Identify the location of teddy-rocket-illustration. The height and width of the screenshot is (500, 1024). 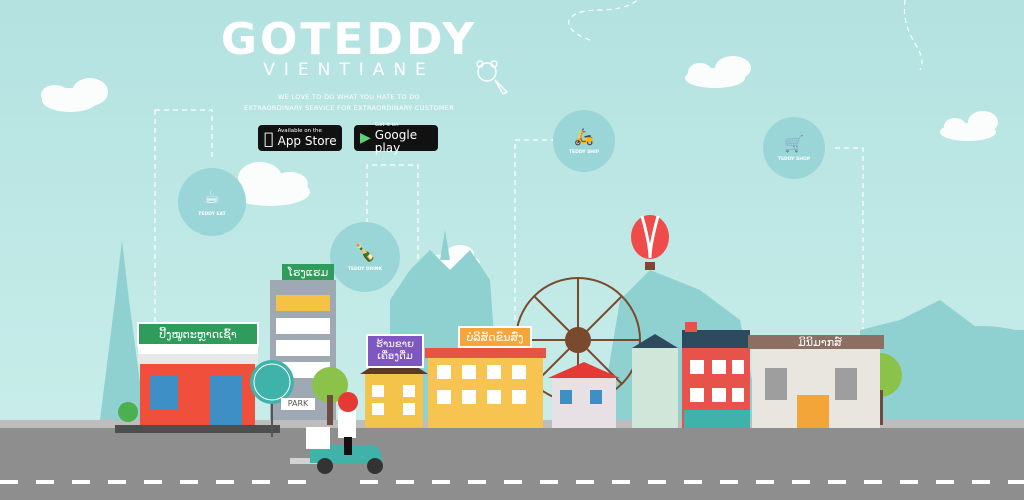
(492, 77).